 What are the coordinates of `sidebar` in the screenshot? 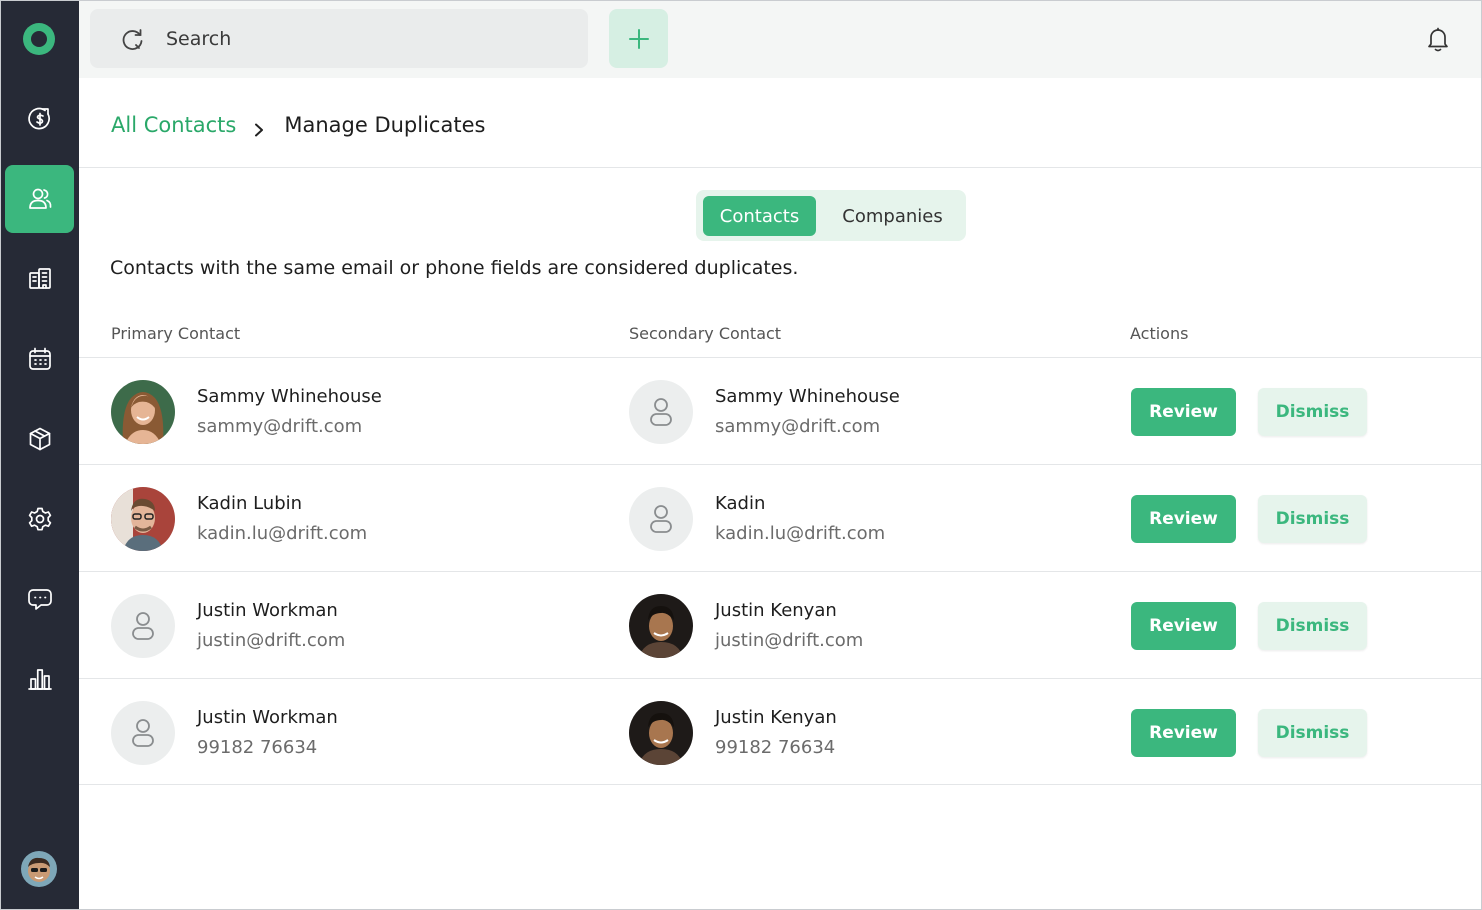 It's located at (40, 455).